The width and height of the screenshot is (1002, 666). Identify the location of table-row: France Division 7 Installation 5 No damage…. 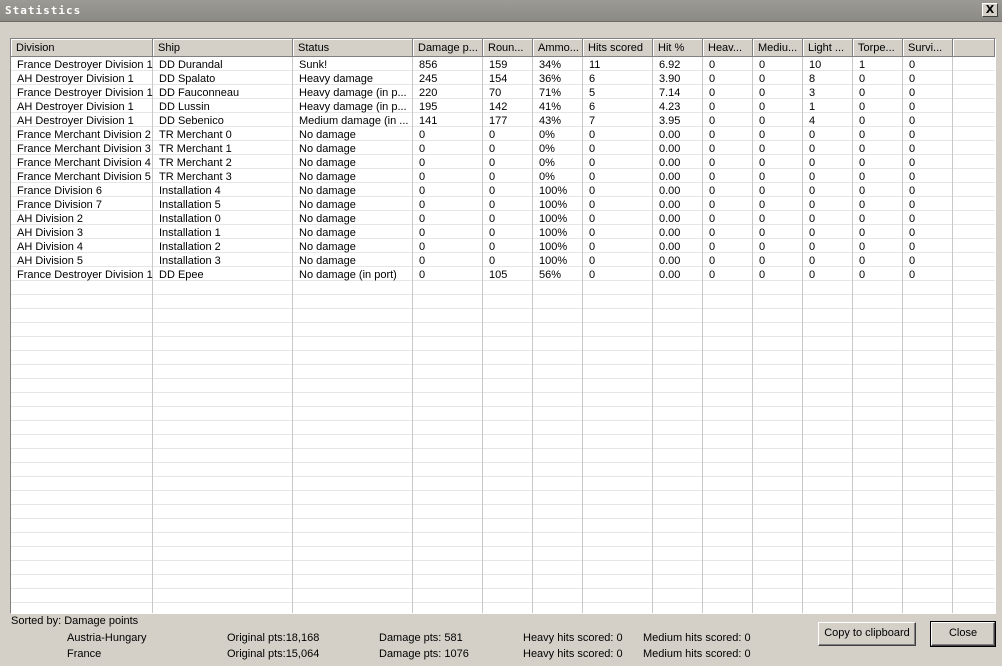
(482, 205).